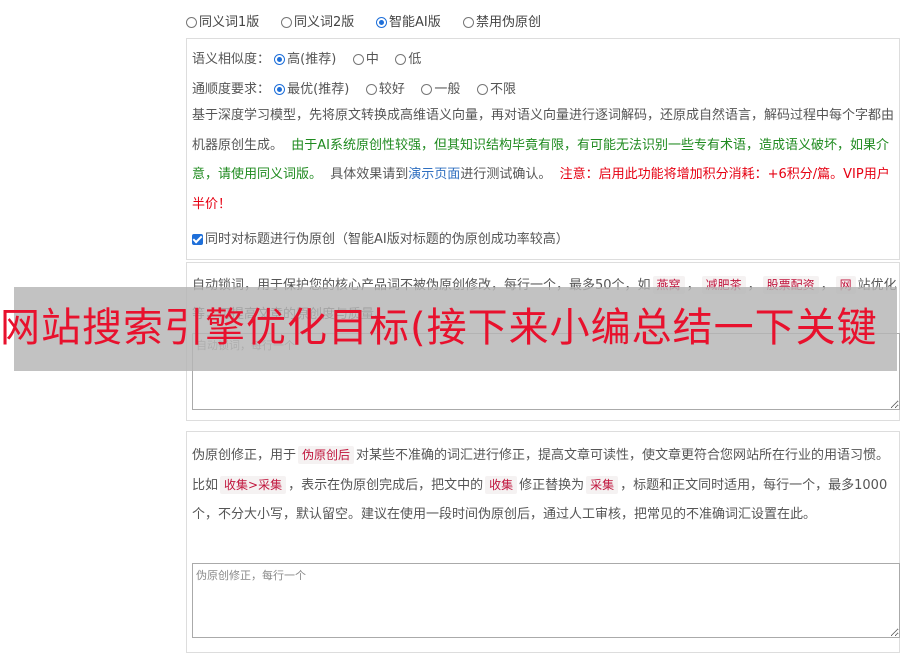 This screenshot has width=911, height=658. What do you see at coordinates (222, 20) in the screenshot?
I see `mode-option-synonym1: 同义词1版` at bounding box center [222, 20].